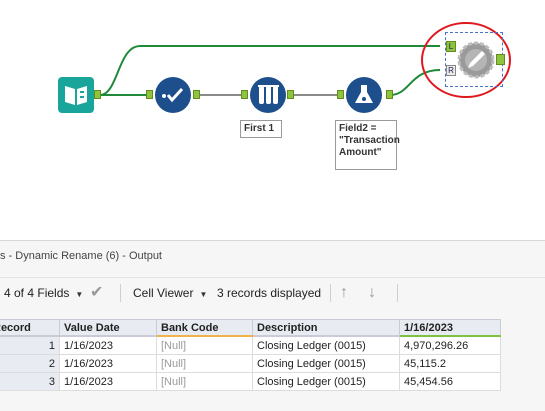  What do you see at coordinates (360, 152) in the screenshot?
I see `formula-annotation-line3: Amount"` at bounding box center [360, 152].